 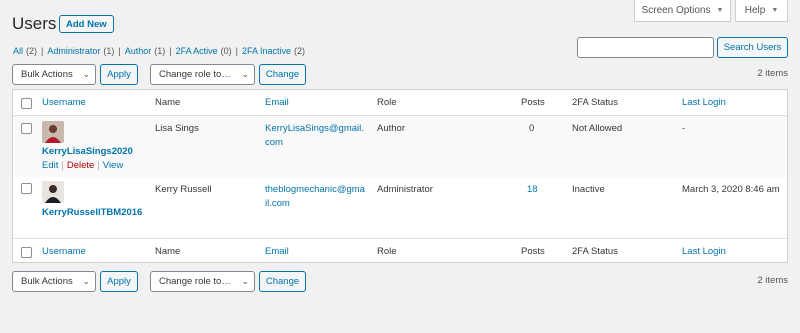 I want to click on filter-all: All, so click(x=18, y=51).